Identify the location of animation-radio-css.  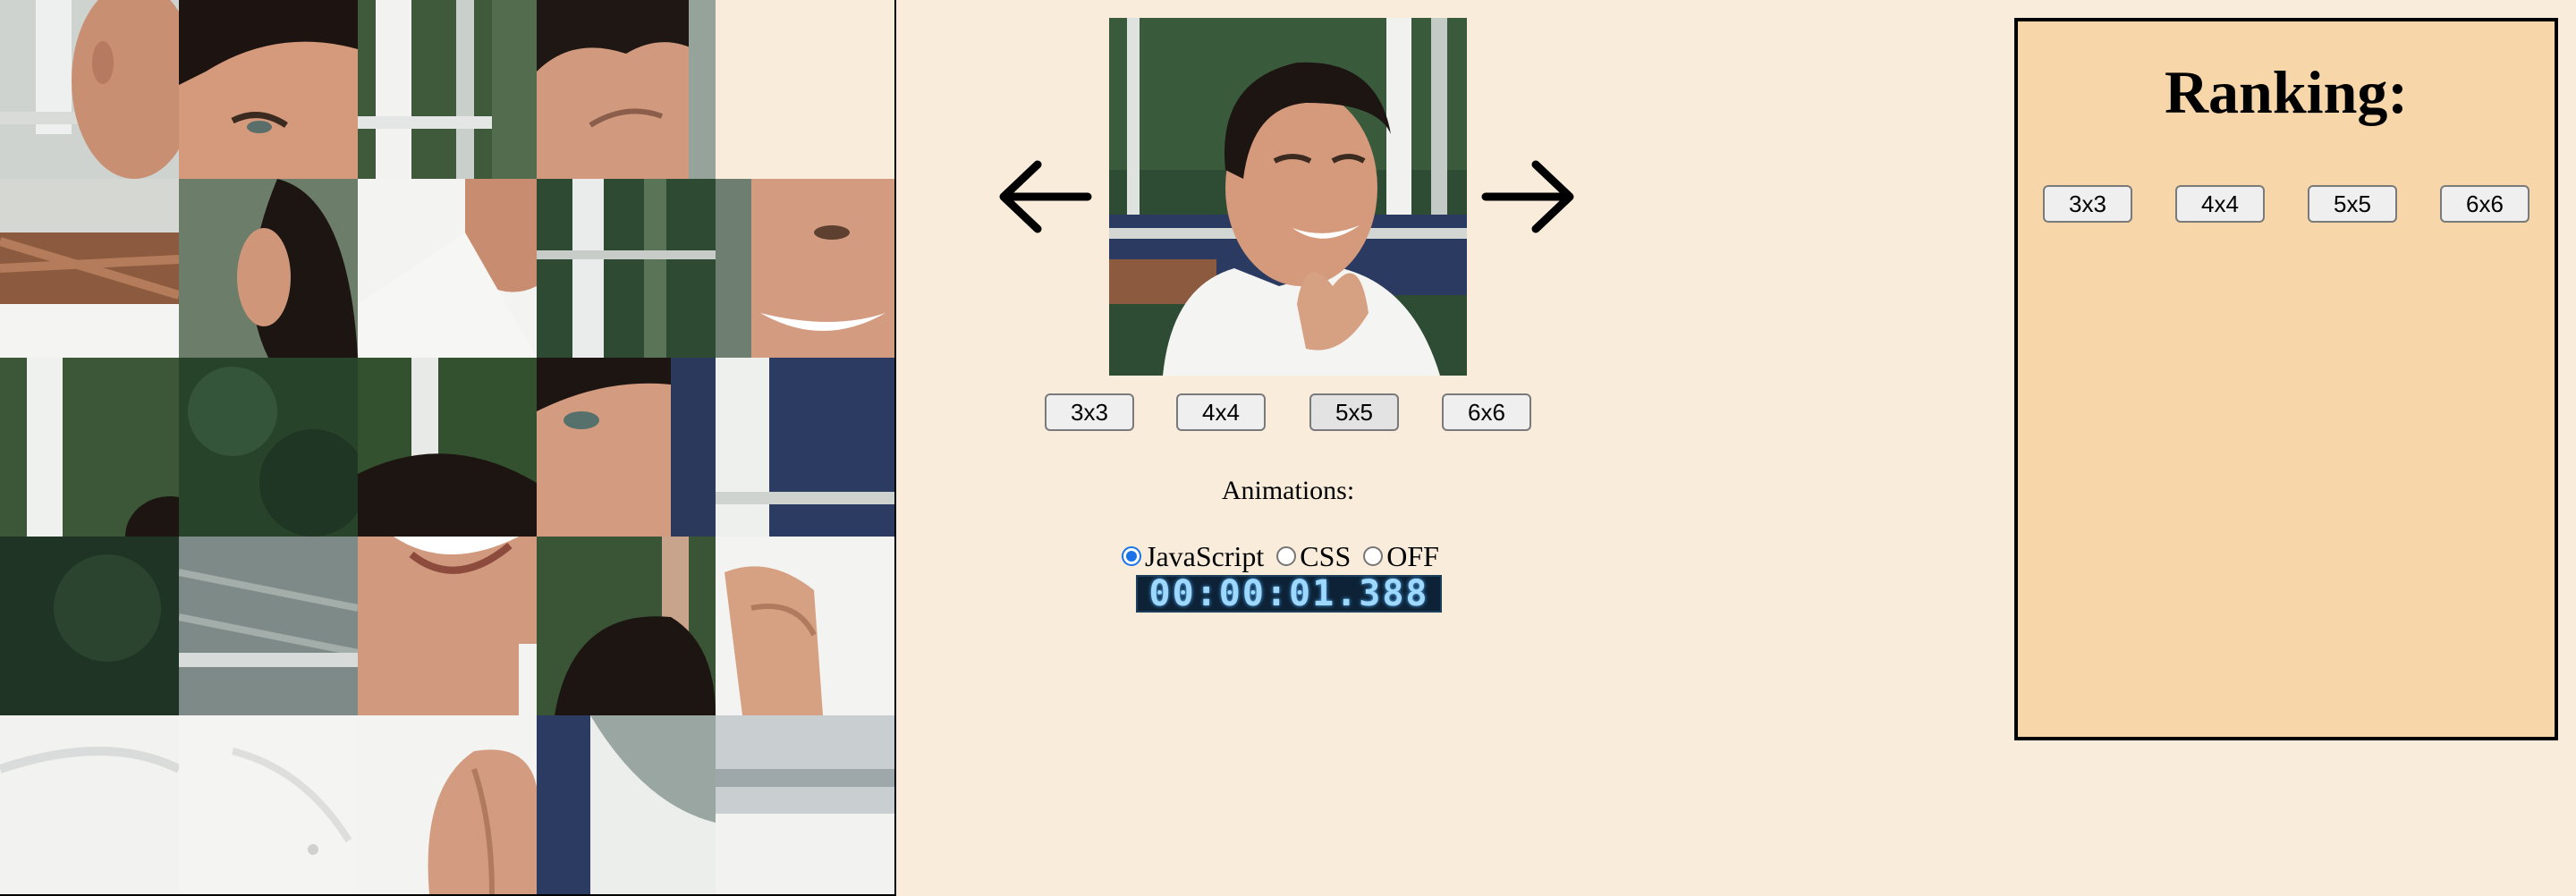
(1286, 556).